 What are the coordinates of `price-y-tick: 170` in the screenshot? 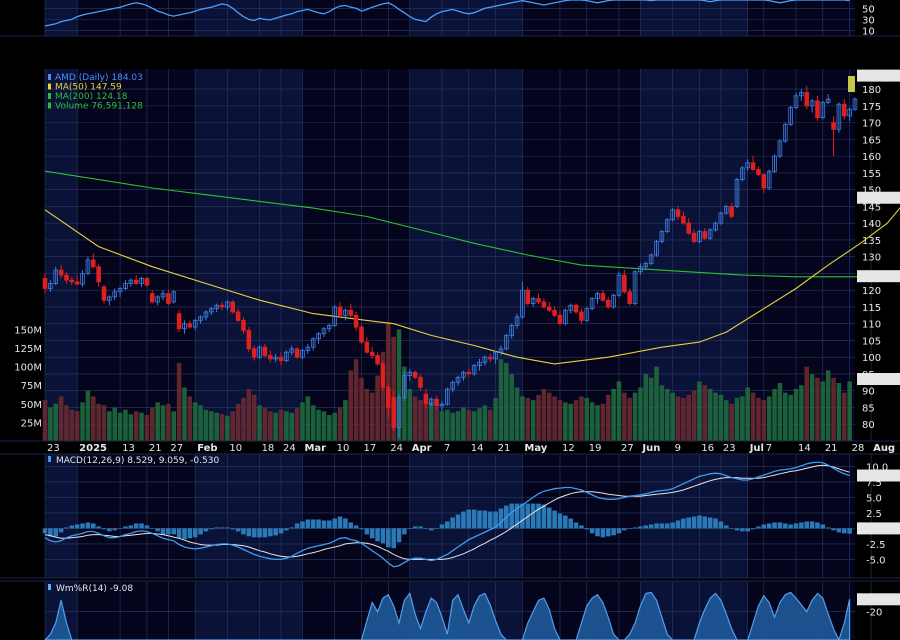 It's located at (871, 124).